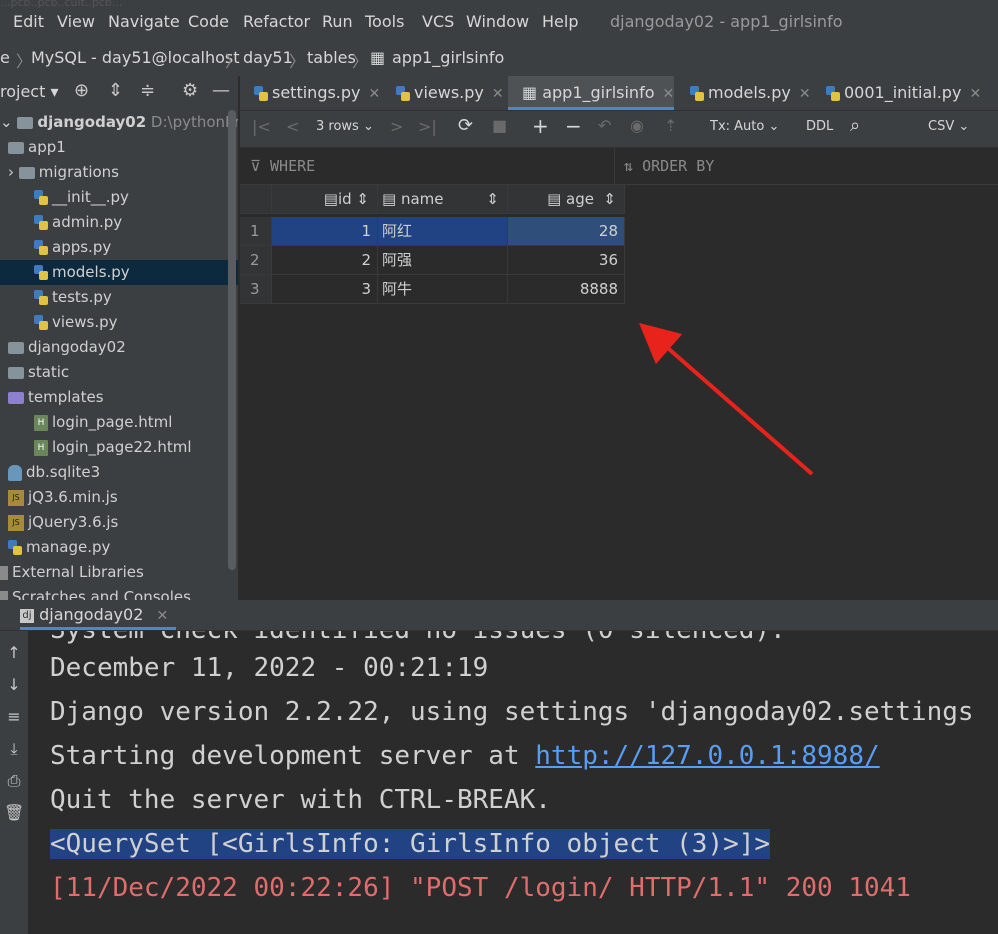  Describe the element at coordinates (726, 399) in the screenshot. I see `annotation-arrow-table` at that location.